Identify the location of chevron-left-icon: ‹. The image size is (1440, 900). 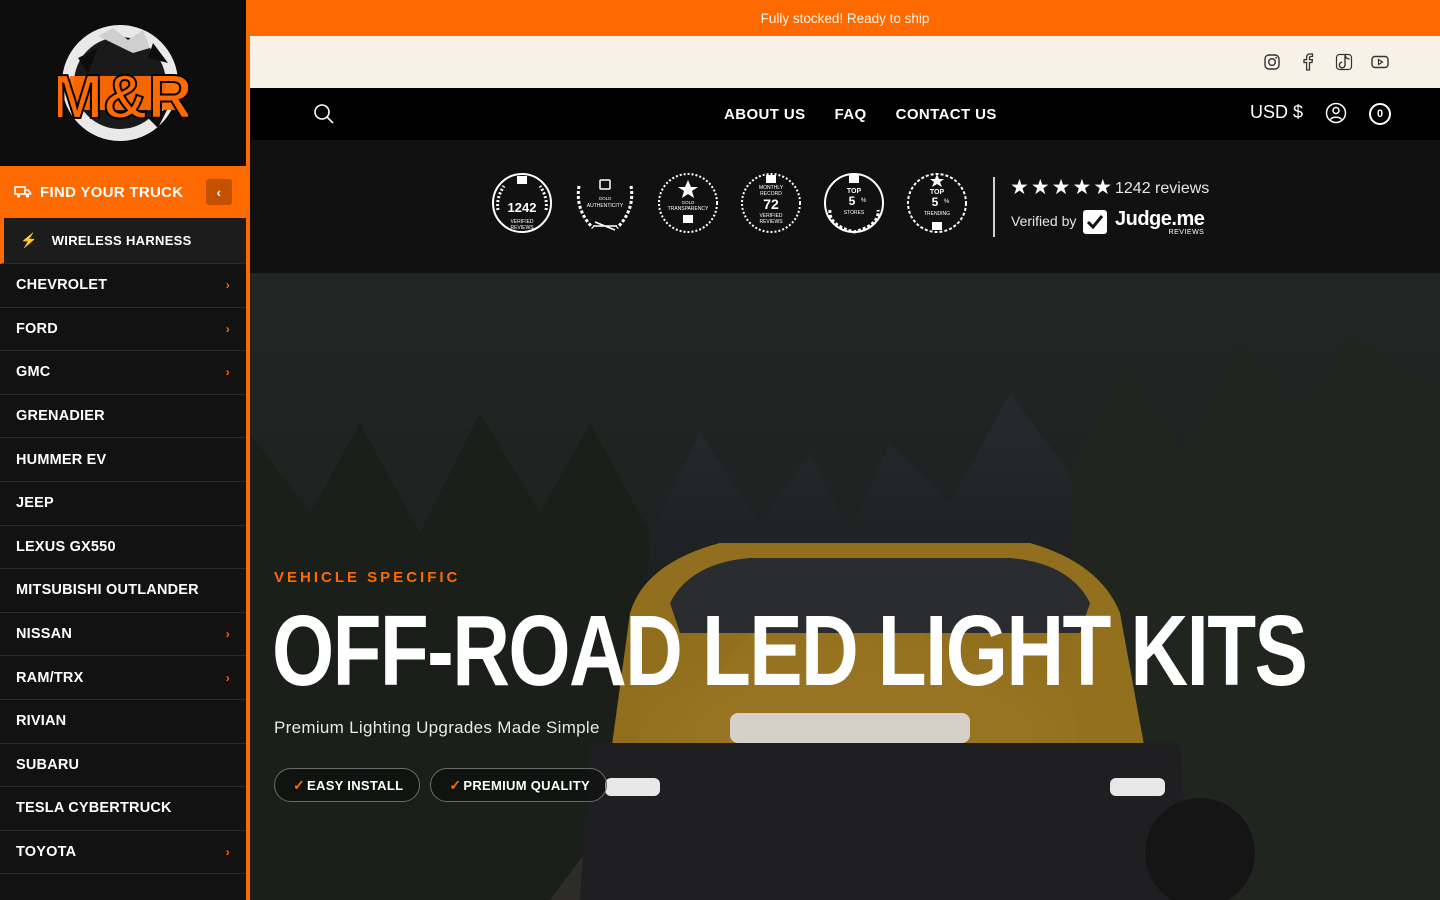
(219, 192).